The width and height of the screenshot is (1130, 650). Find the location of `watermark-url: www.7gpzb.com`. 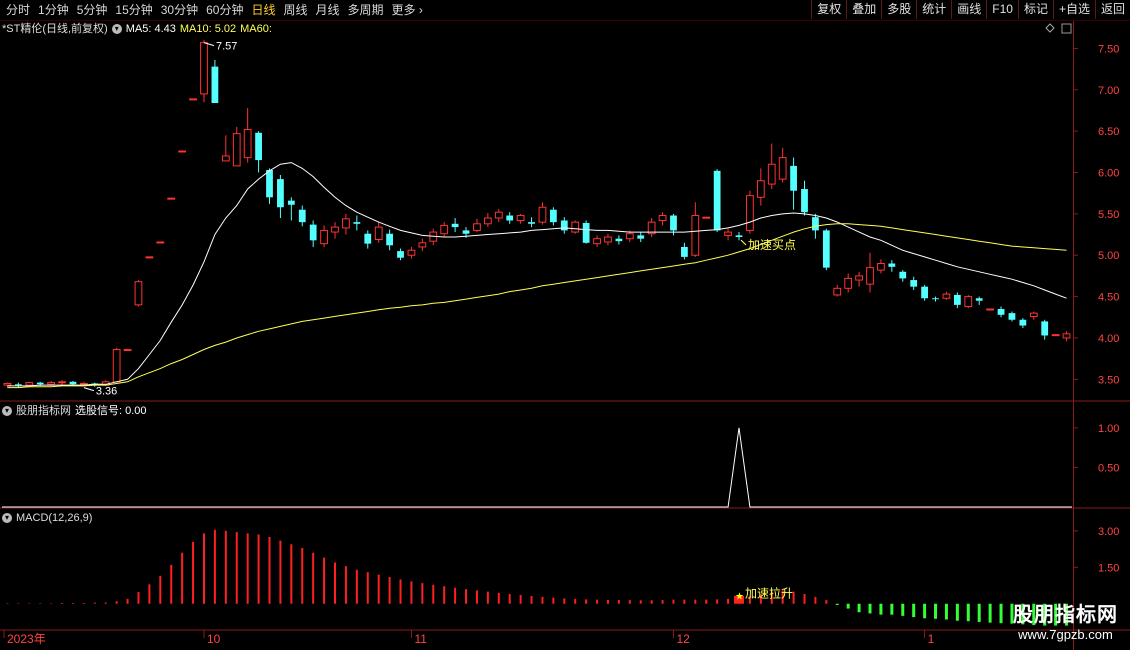

watermark-url: www.7gpzb.com is located at coordinates (1065, 634).